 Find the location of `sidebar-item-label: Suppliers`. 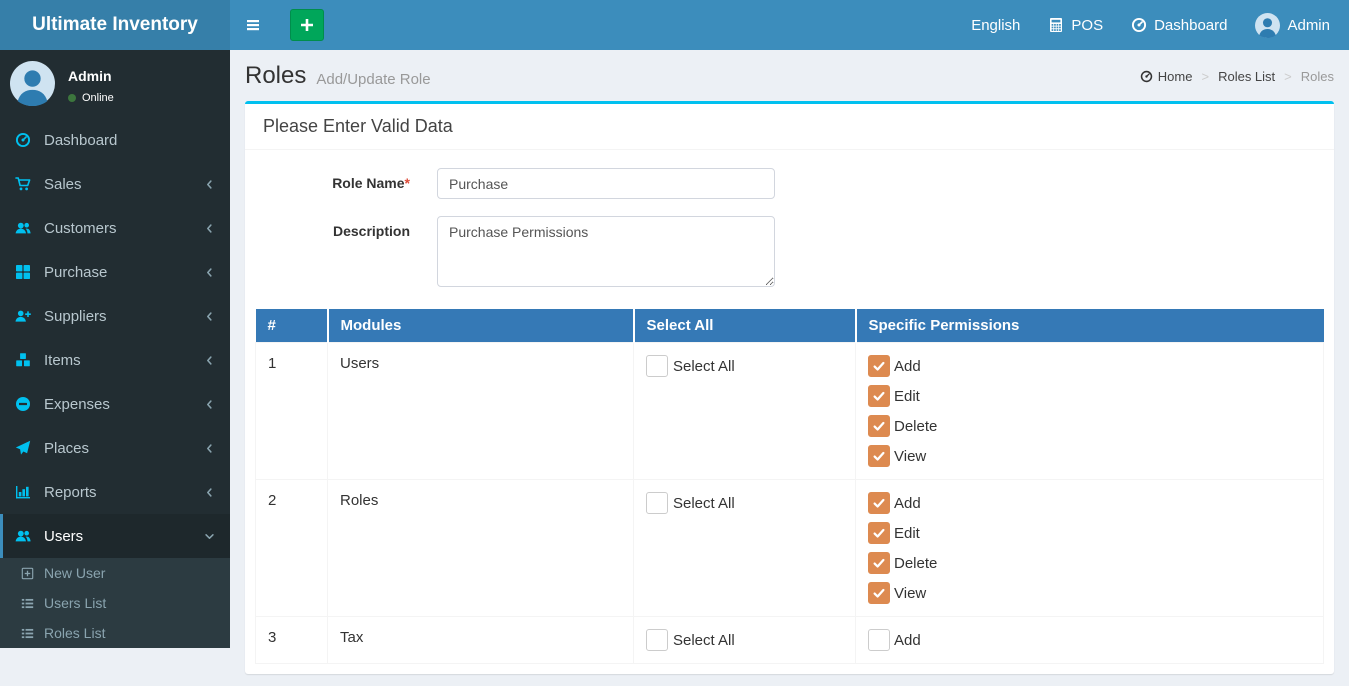

sidebar-item-label: Suppliers is located at coordinates (75, 316).